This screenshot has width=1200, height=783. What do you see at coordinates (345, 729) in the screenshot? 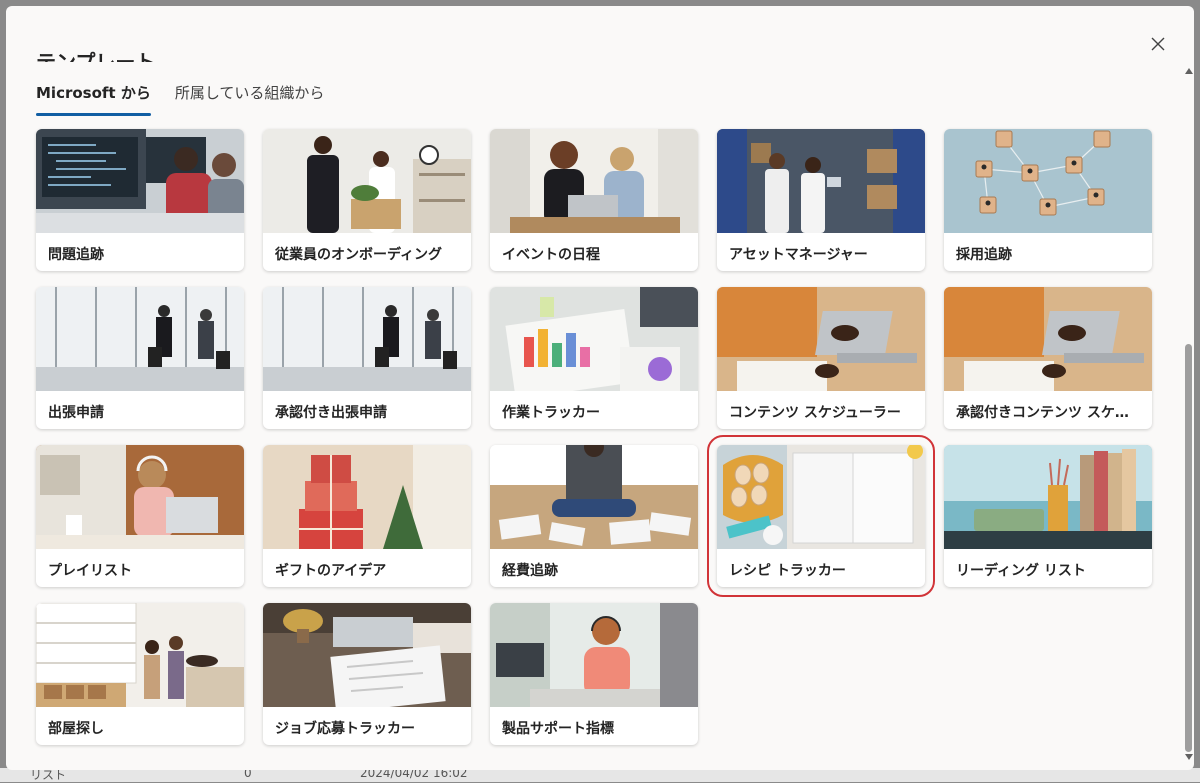
I see `template-card-label: ジョブ応募トラッカー` at bounding box center [345, 729].